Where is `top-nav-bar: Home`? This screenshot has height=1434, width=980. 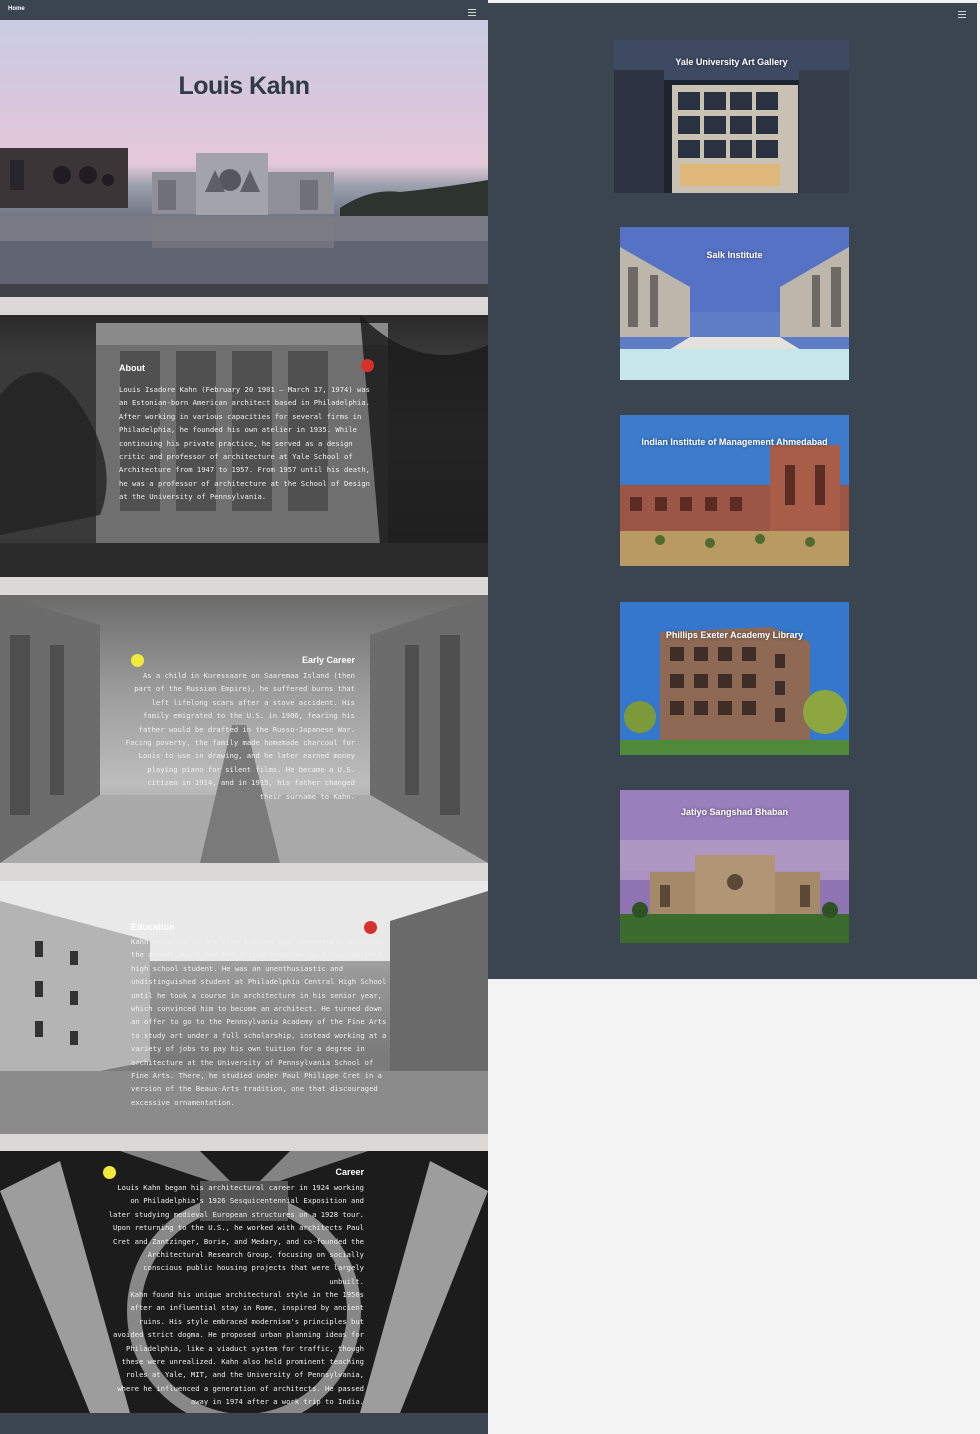 top-nav-bar: Home is located at coordinates (244, 11).